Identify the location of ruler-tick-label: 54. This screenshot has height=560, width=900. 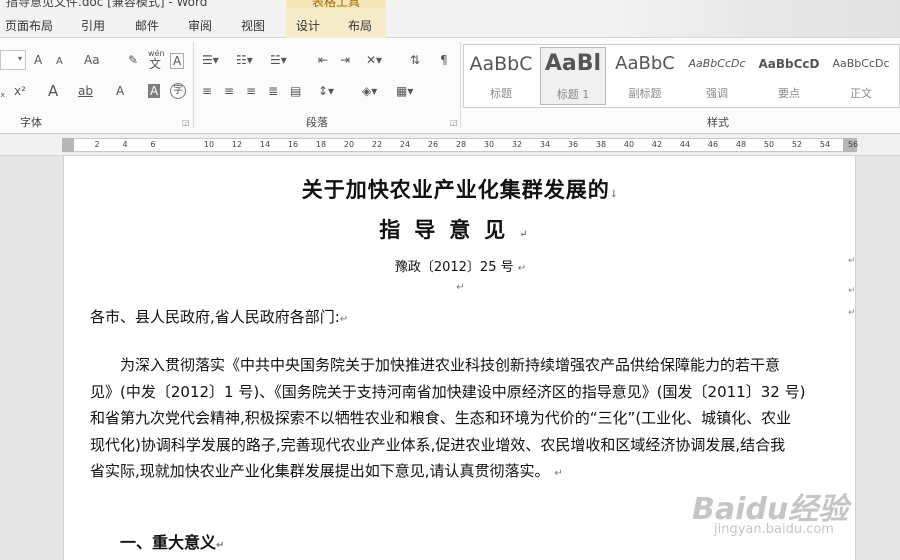
(825, 144).